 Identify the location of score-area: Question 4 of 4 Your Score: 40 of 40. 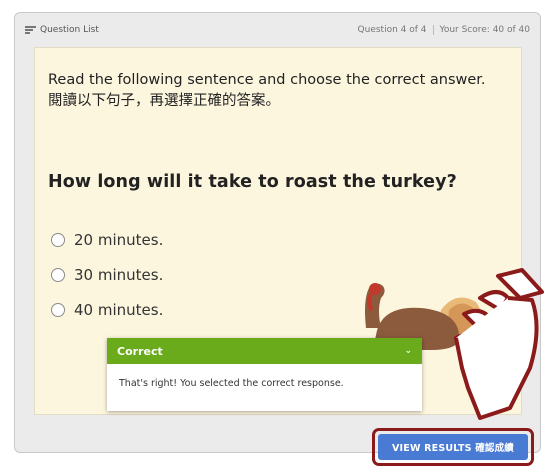
(444, 30).